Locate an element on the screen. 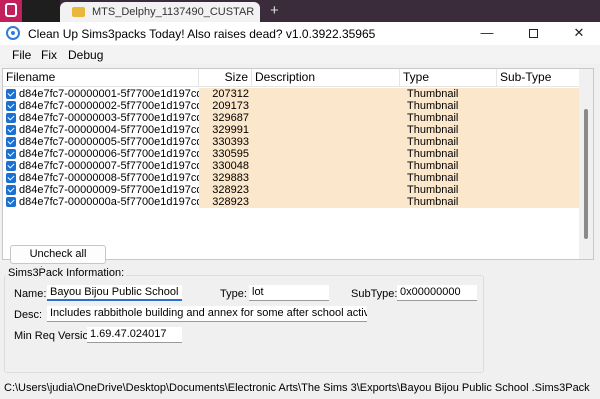  new-tab-button: + is located at coordinates (274, 10).